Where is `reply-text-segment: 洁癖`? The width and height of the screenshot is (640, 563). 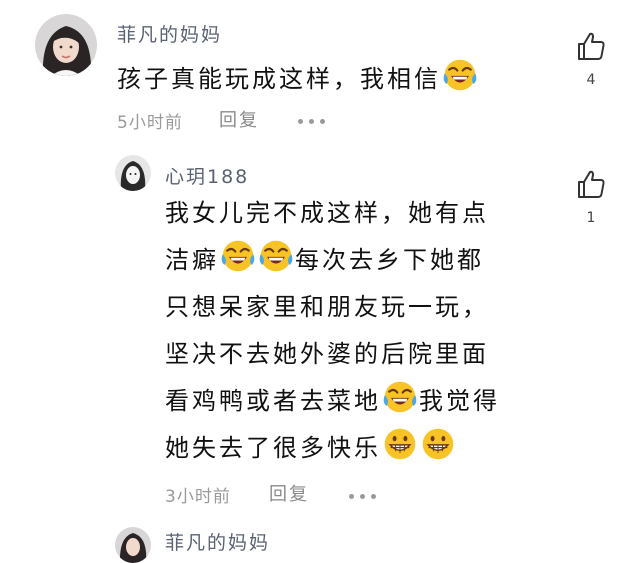
reply-text-segment: 洁癖 is located at coordinates (192, 260).